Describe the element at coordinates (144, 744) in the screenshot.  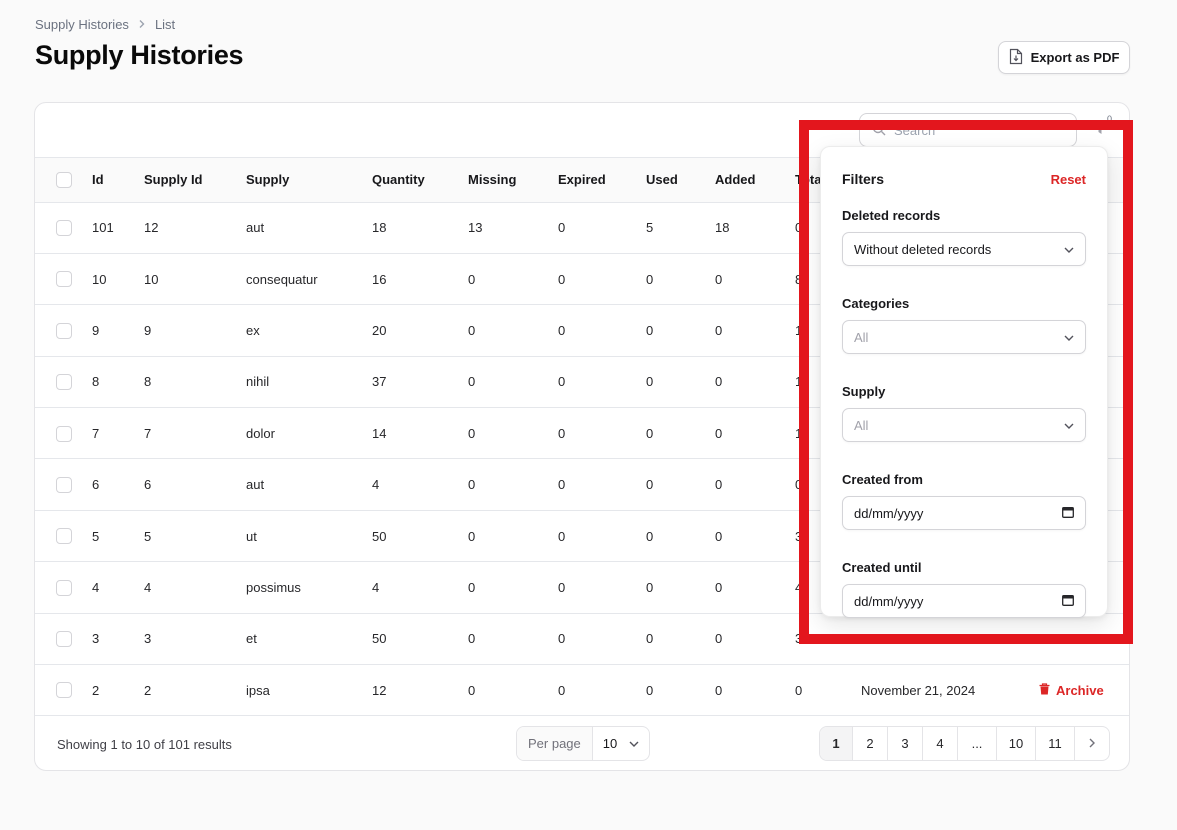
I see `results-summary: Showing 1 to 10 of 101 results` at that location.